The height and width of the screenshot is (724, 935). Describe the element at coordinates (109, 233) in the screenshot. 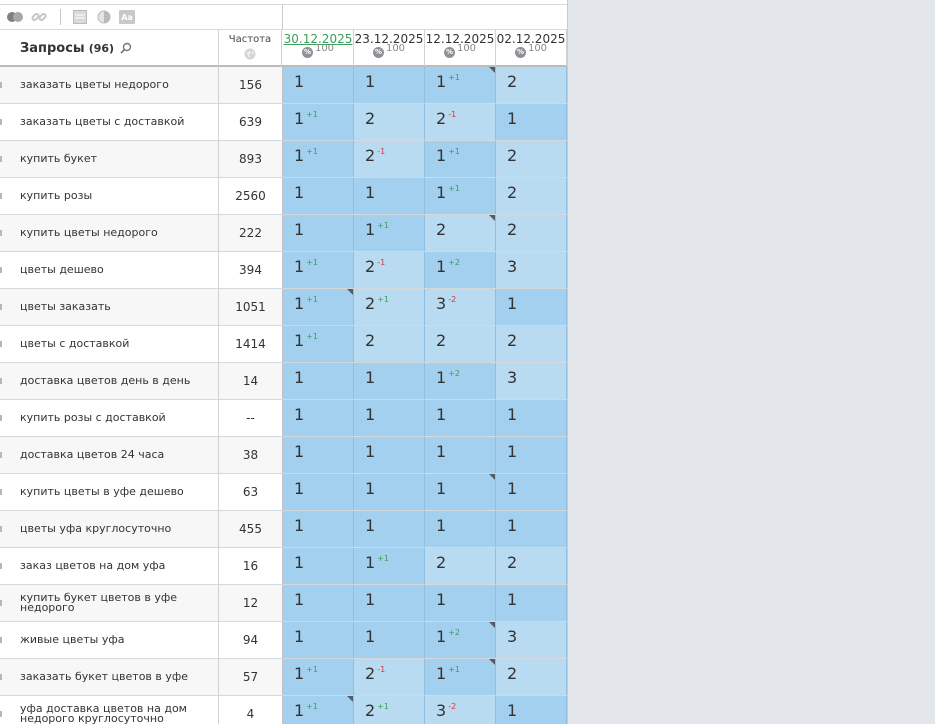

I see `query-cell: купить цветы недорого` at that location.